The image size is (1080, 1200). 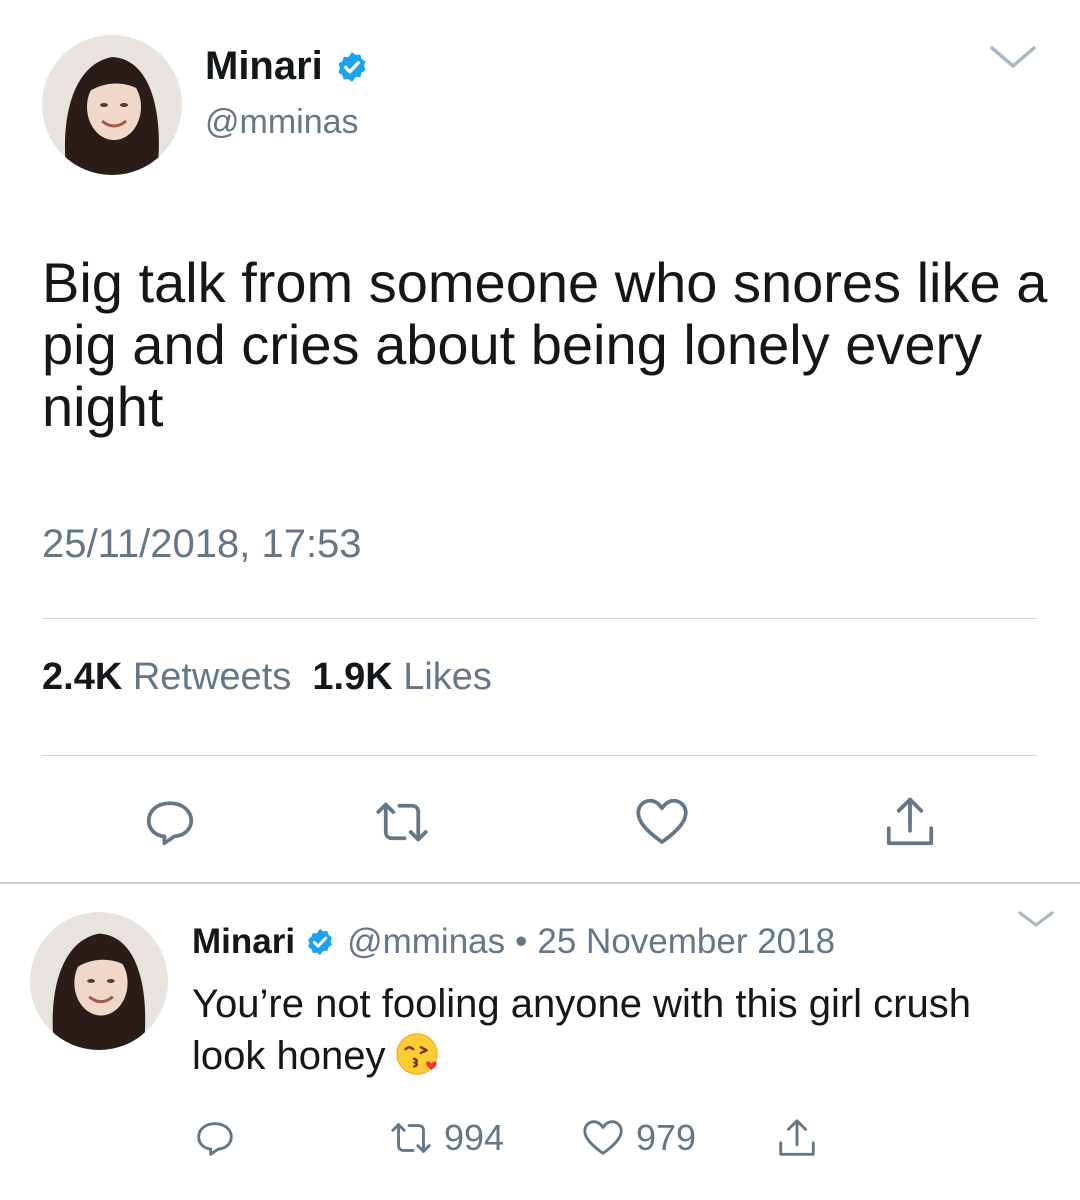 What do you see at coordinates (112, 105) in the screenshot?
I see `main-avatar` at bounding box center [112, 105].